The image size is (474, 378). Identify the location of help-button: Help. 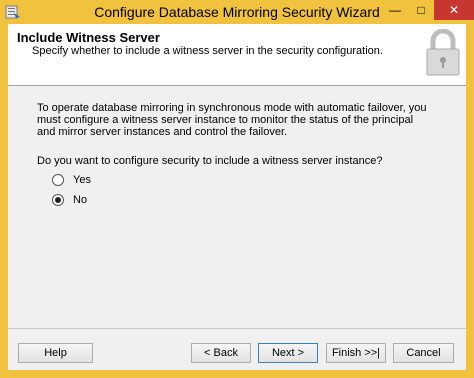
(55, 353).